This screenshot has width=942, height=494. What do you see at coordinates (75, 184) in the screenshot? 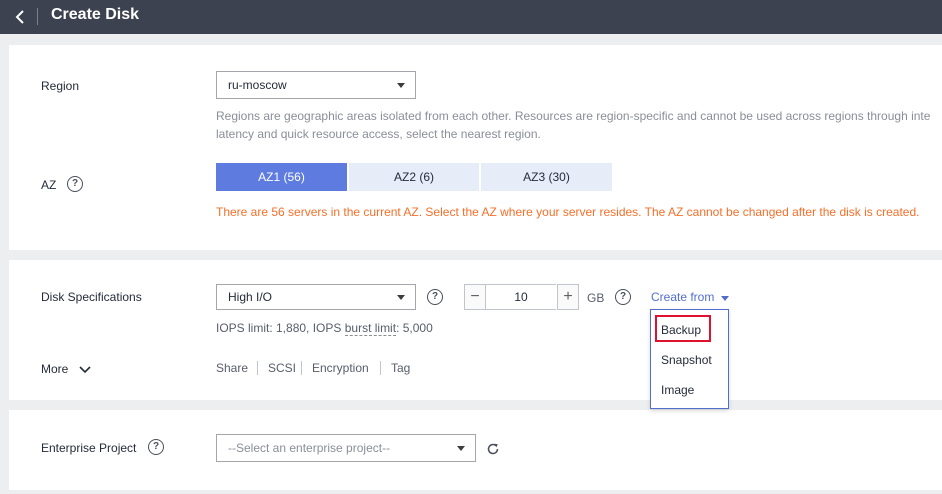
I see `az-help-icon: ?` at bounding box center [75, 184].